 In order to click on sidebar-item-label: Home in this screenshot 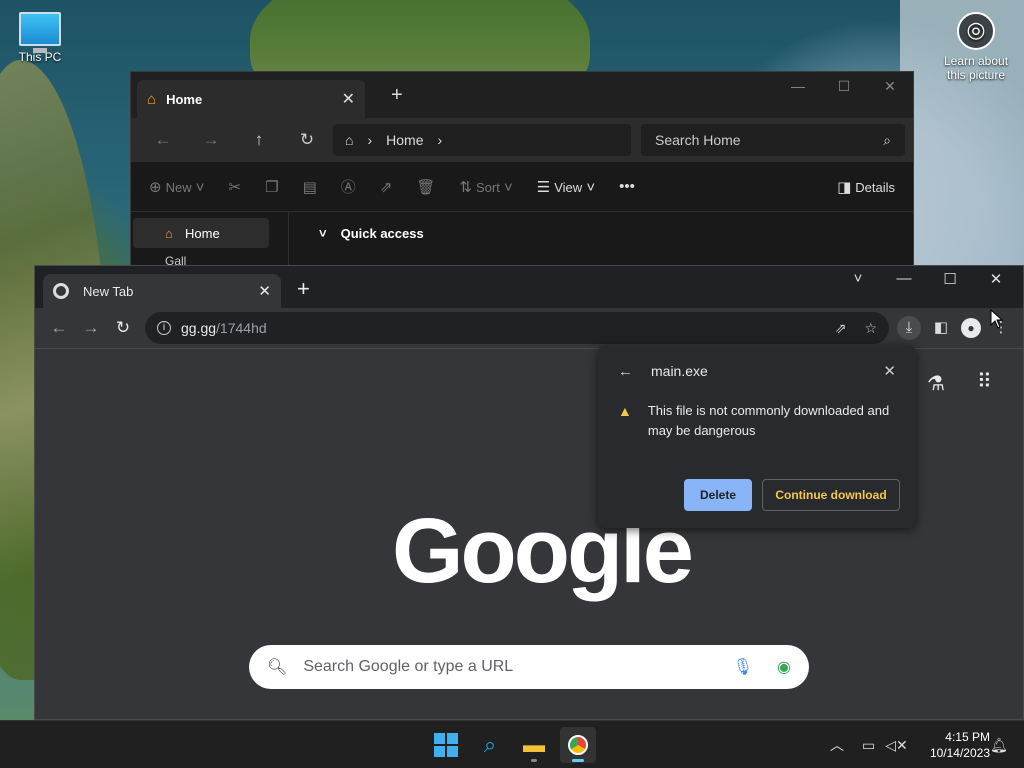, I will do `click(202, 233)`.